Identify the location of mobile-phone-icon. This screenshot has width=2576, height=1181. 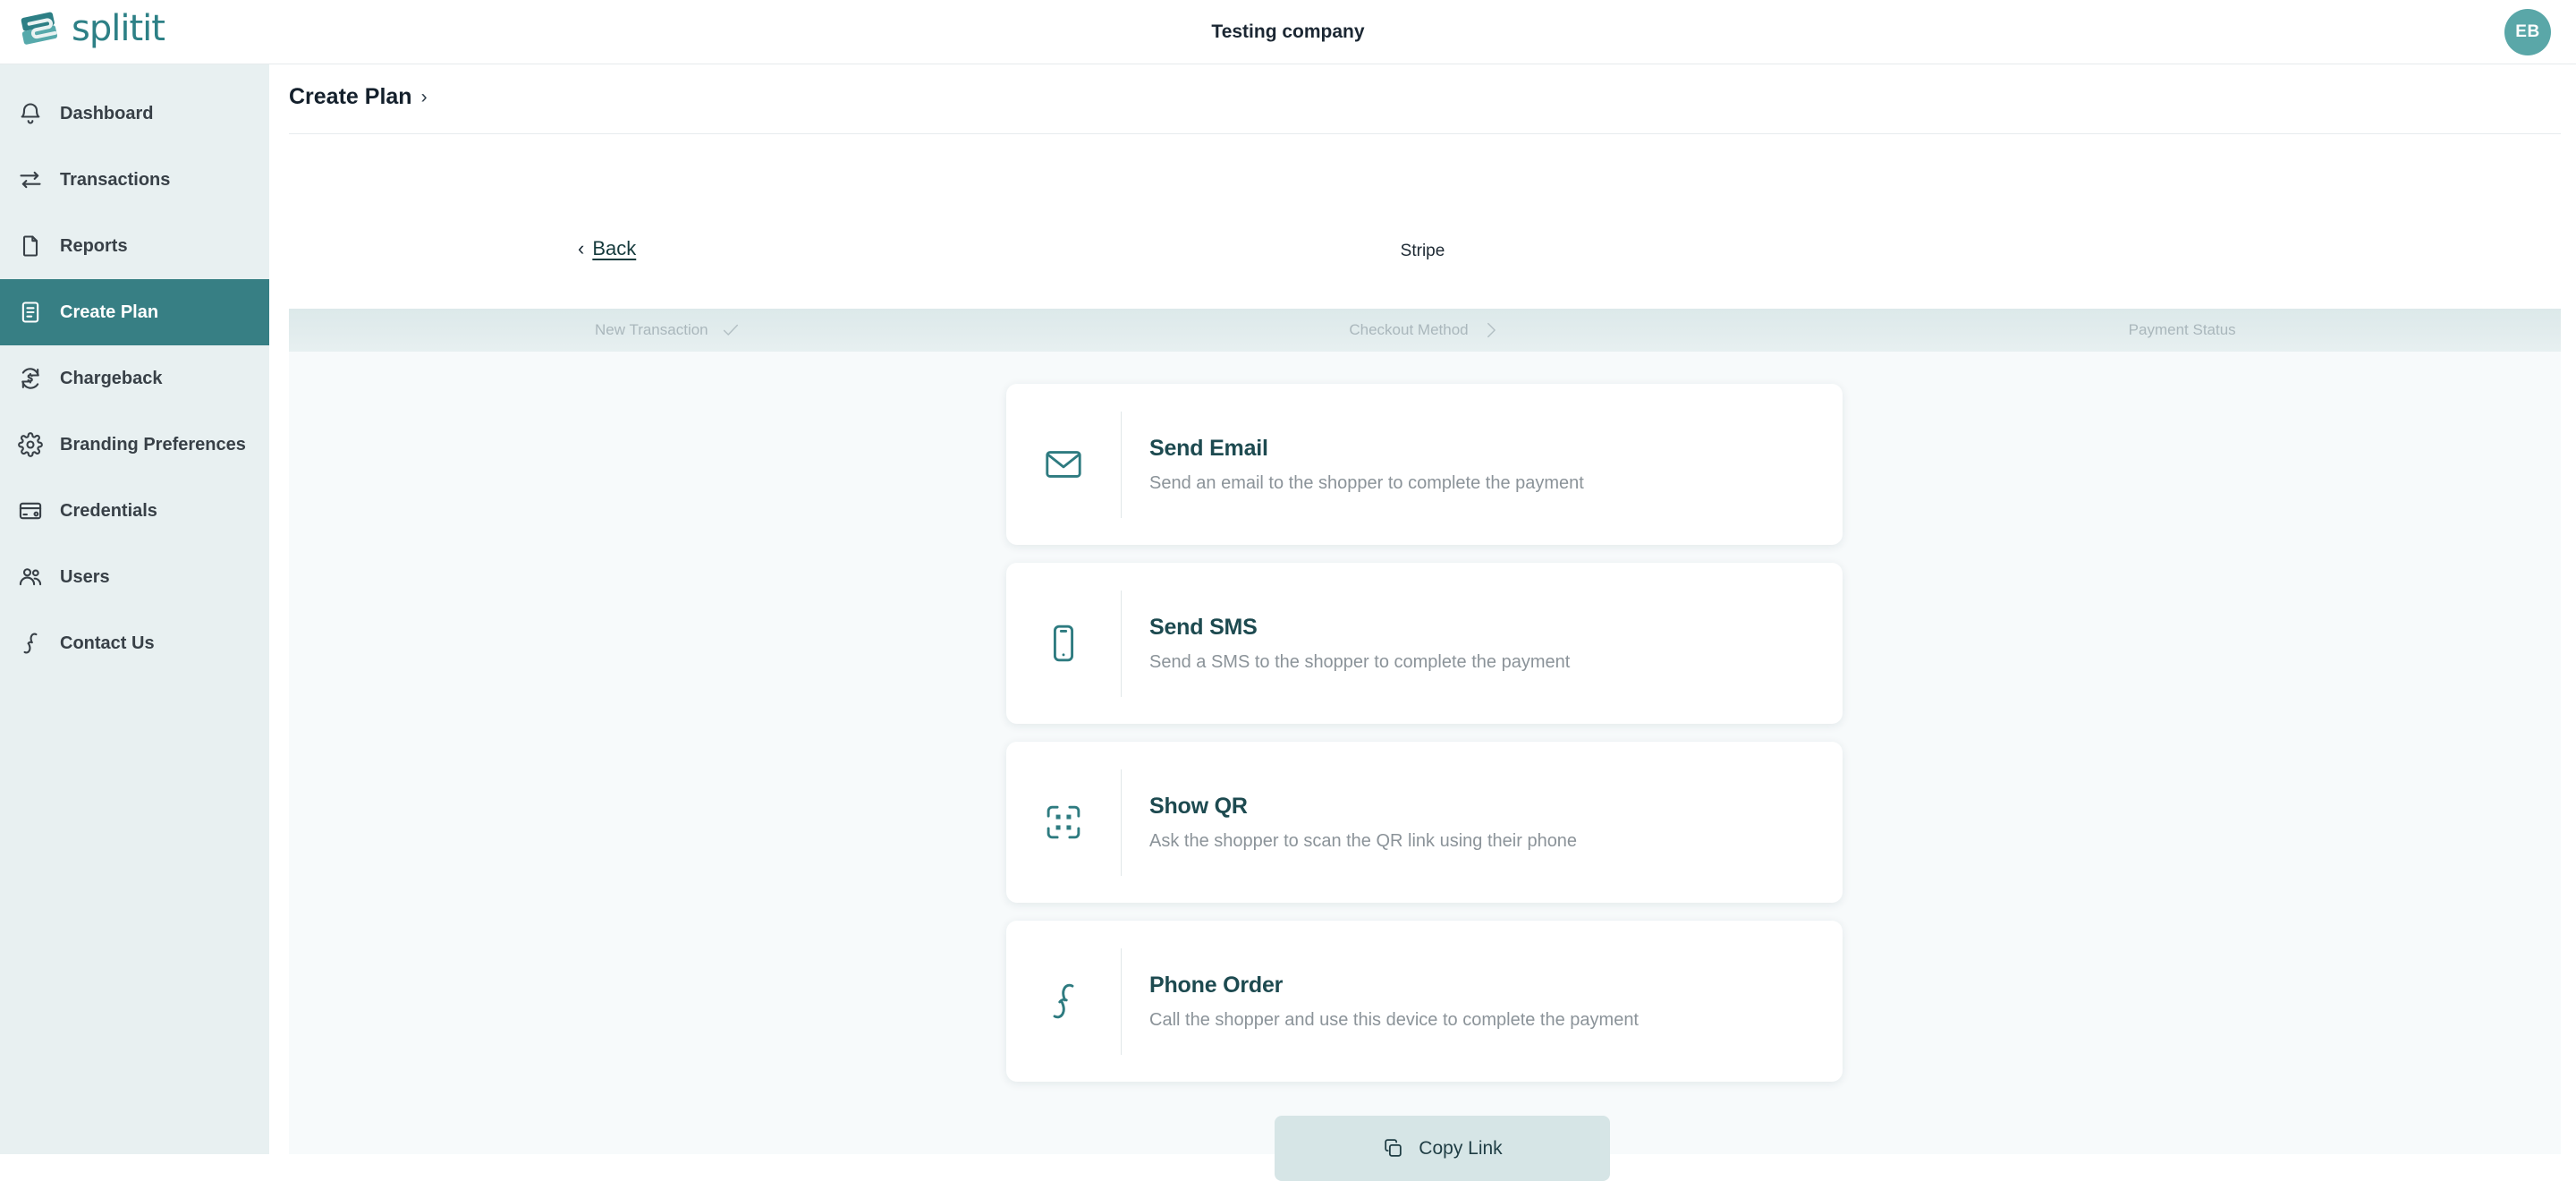
(1063, 643).